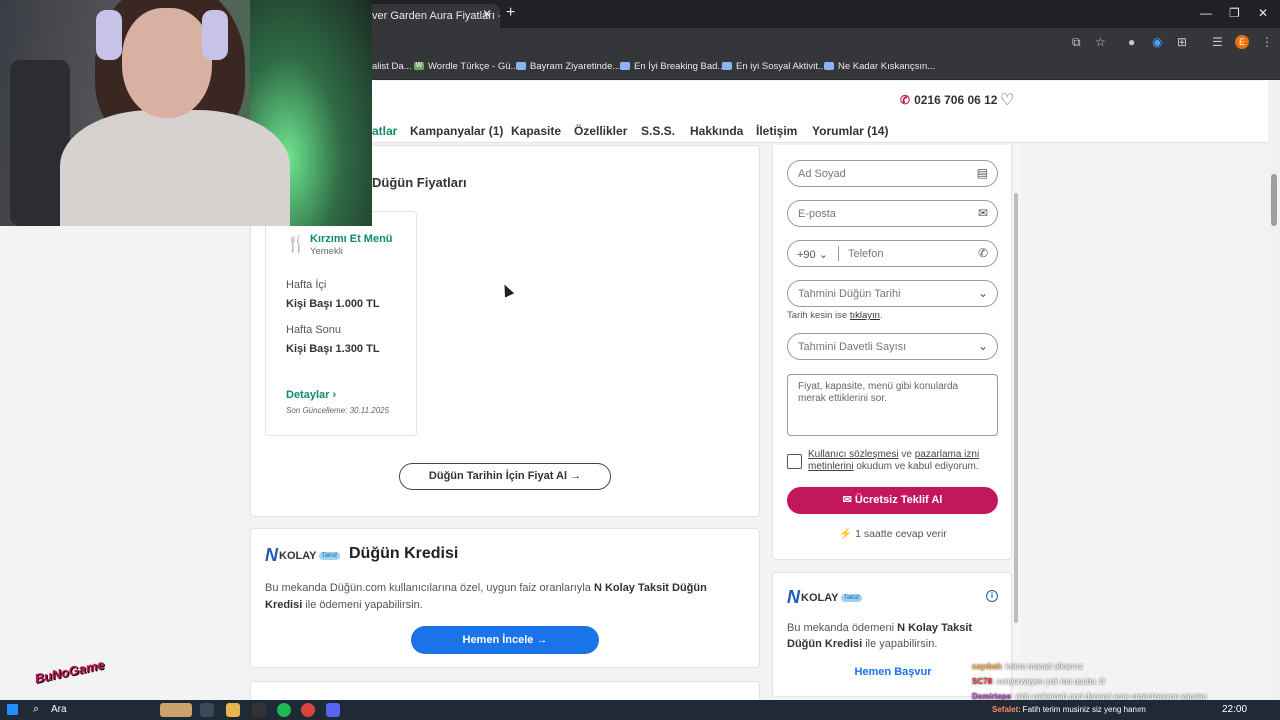 Image resolution: width=1280 pixels, height=720 pixels. I want to click on email-field: E-posta ✉, so click(892, 213).